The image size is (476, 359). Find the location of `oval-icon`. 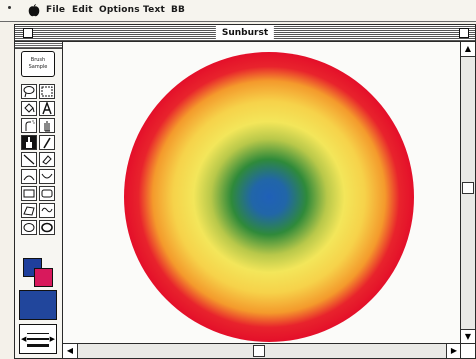

oval-icon is located at coordinates (29, 227).